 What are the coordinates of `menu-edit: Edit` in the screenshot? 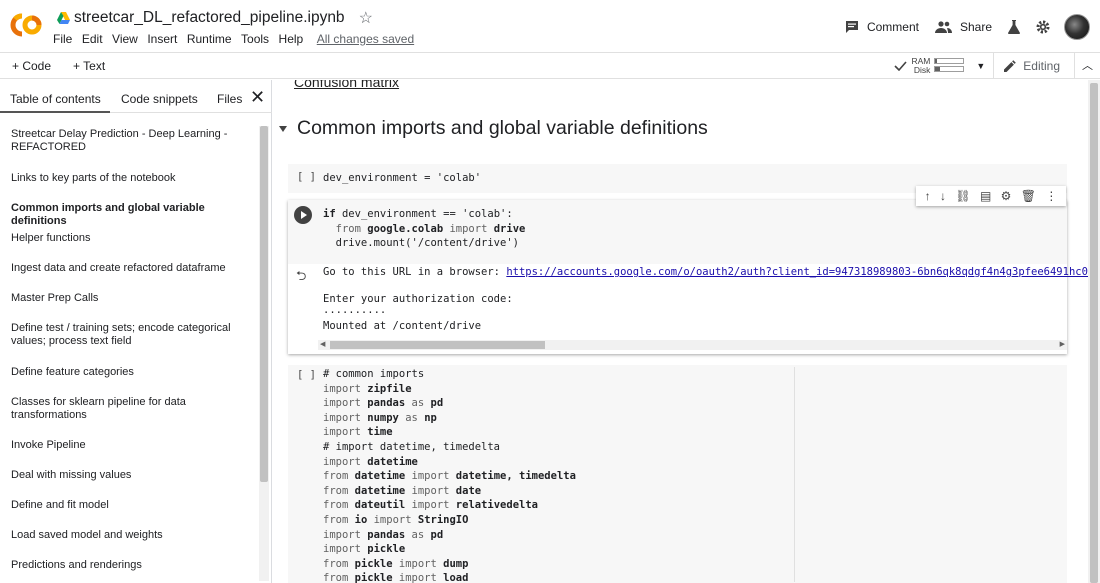 It's located at (92, 39).